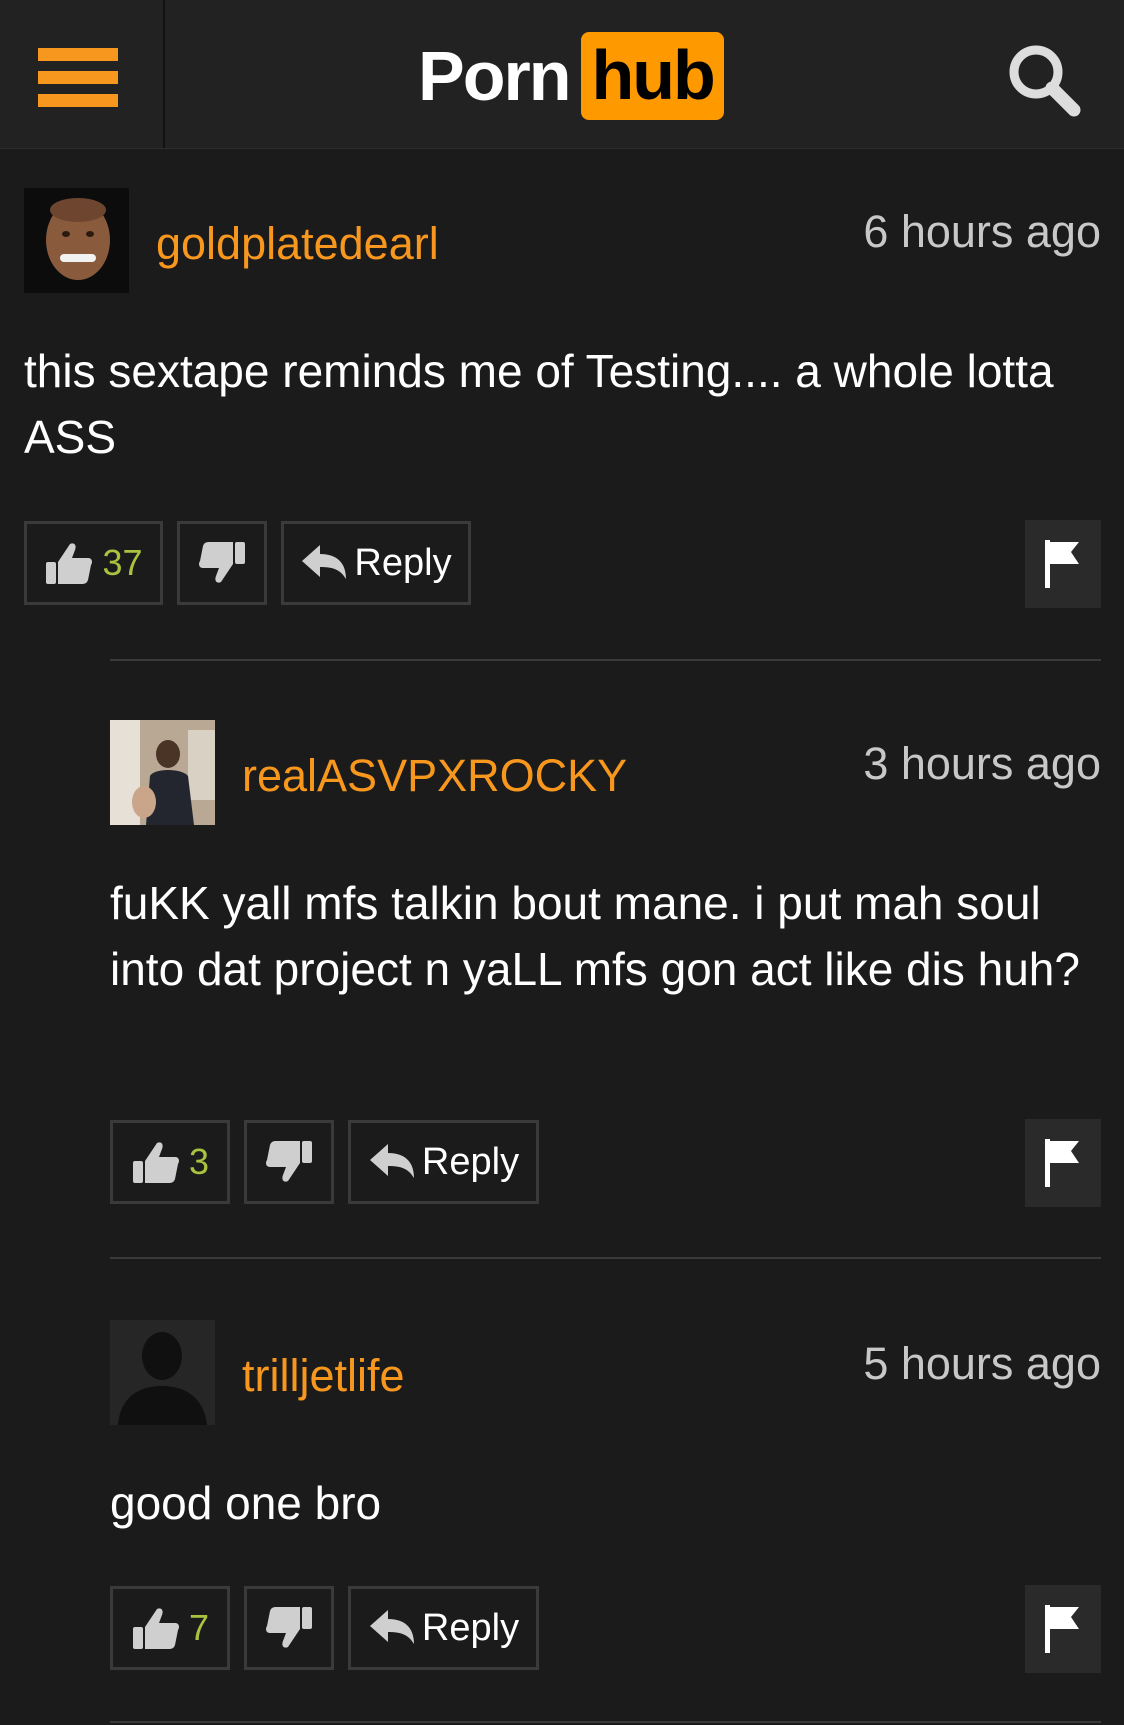 This screenshot has width=1124, height=1725. I want to click on like-count: 37, so click(122, 562).